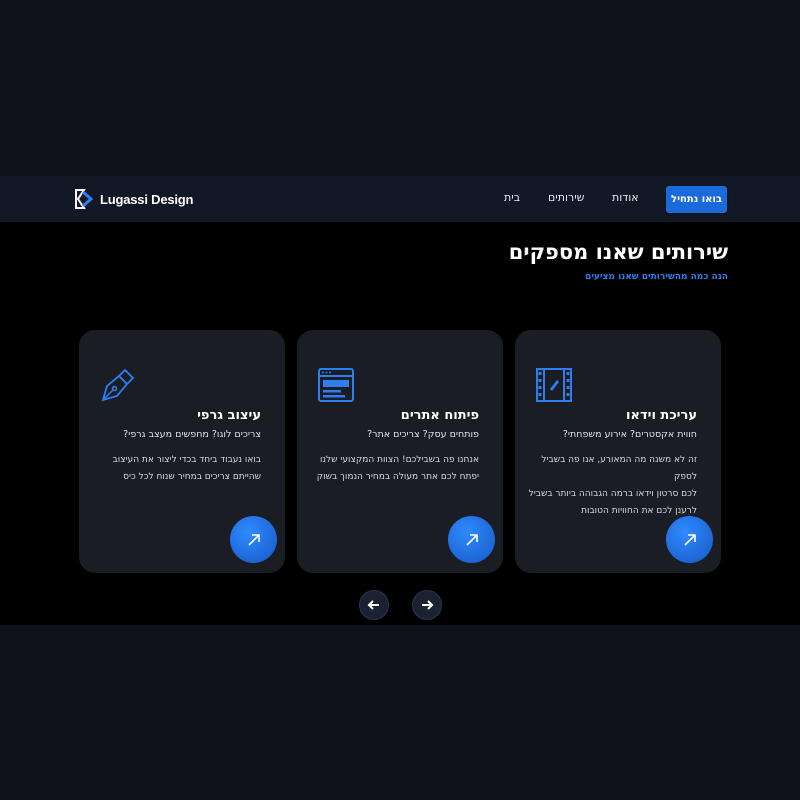  Describe the element at coordinates (566, 197) in the screenshot. I see `nav-services: שירותים` at that location.